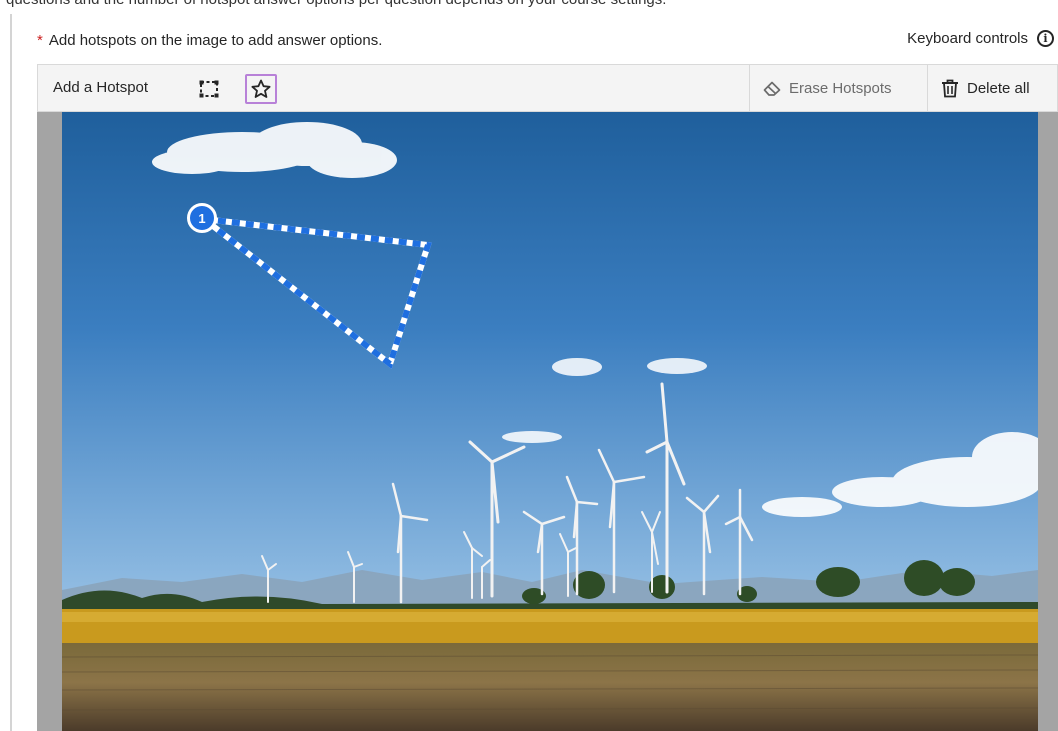 This screenshot has height=731, width=1058. Describe the element at coordinates (967, 38) in the screenshot. I see `keyboard-controls-label: Keyboard controls` at that location.